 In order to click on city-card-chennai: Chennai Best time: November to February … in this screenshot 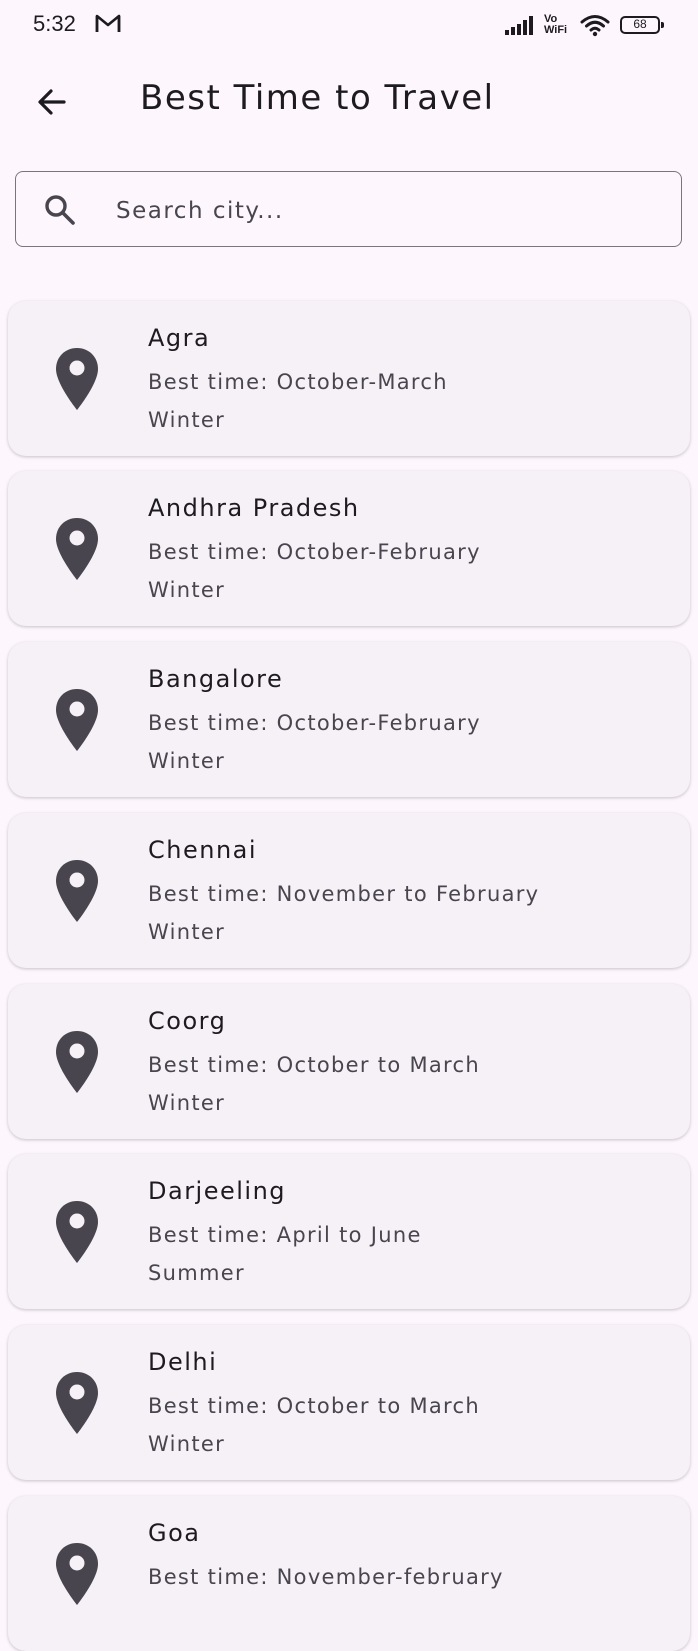, I will do `click(349, 890)`.